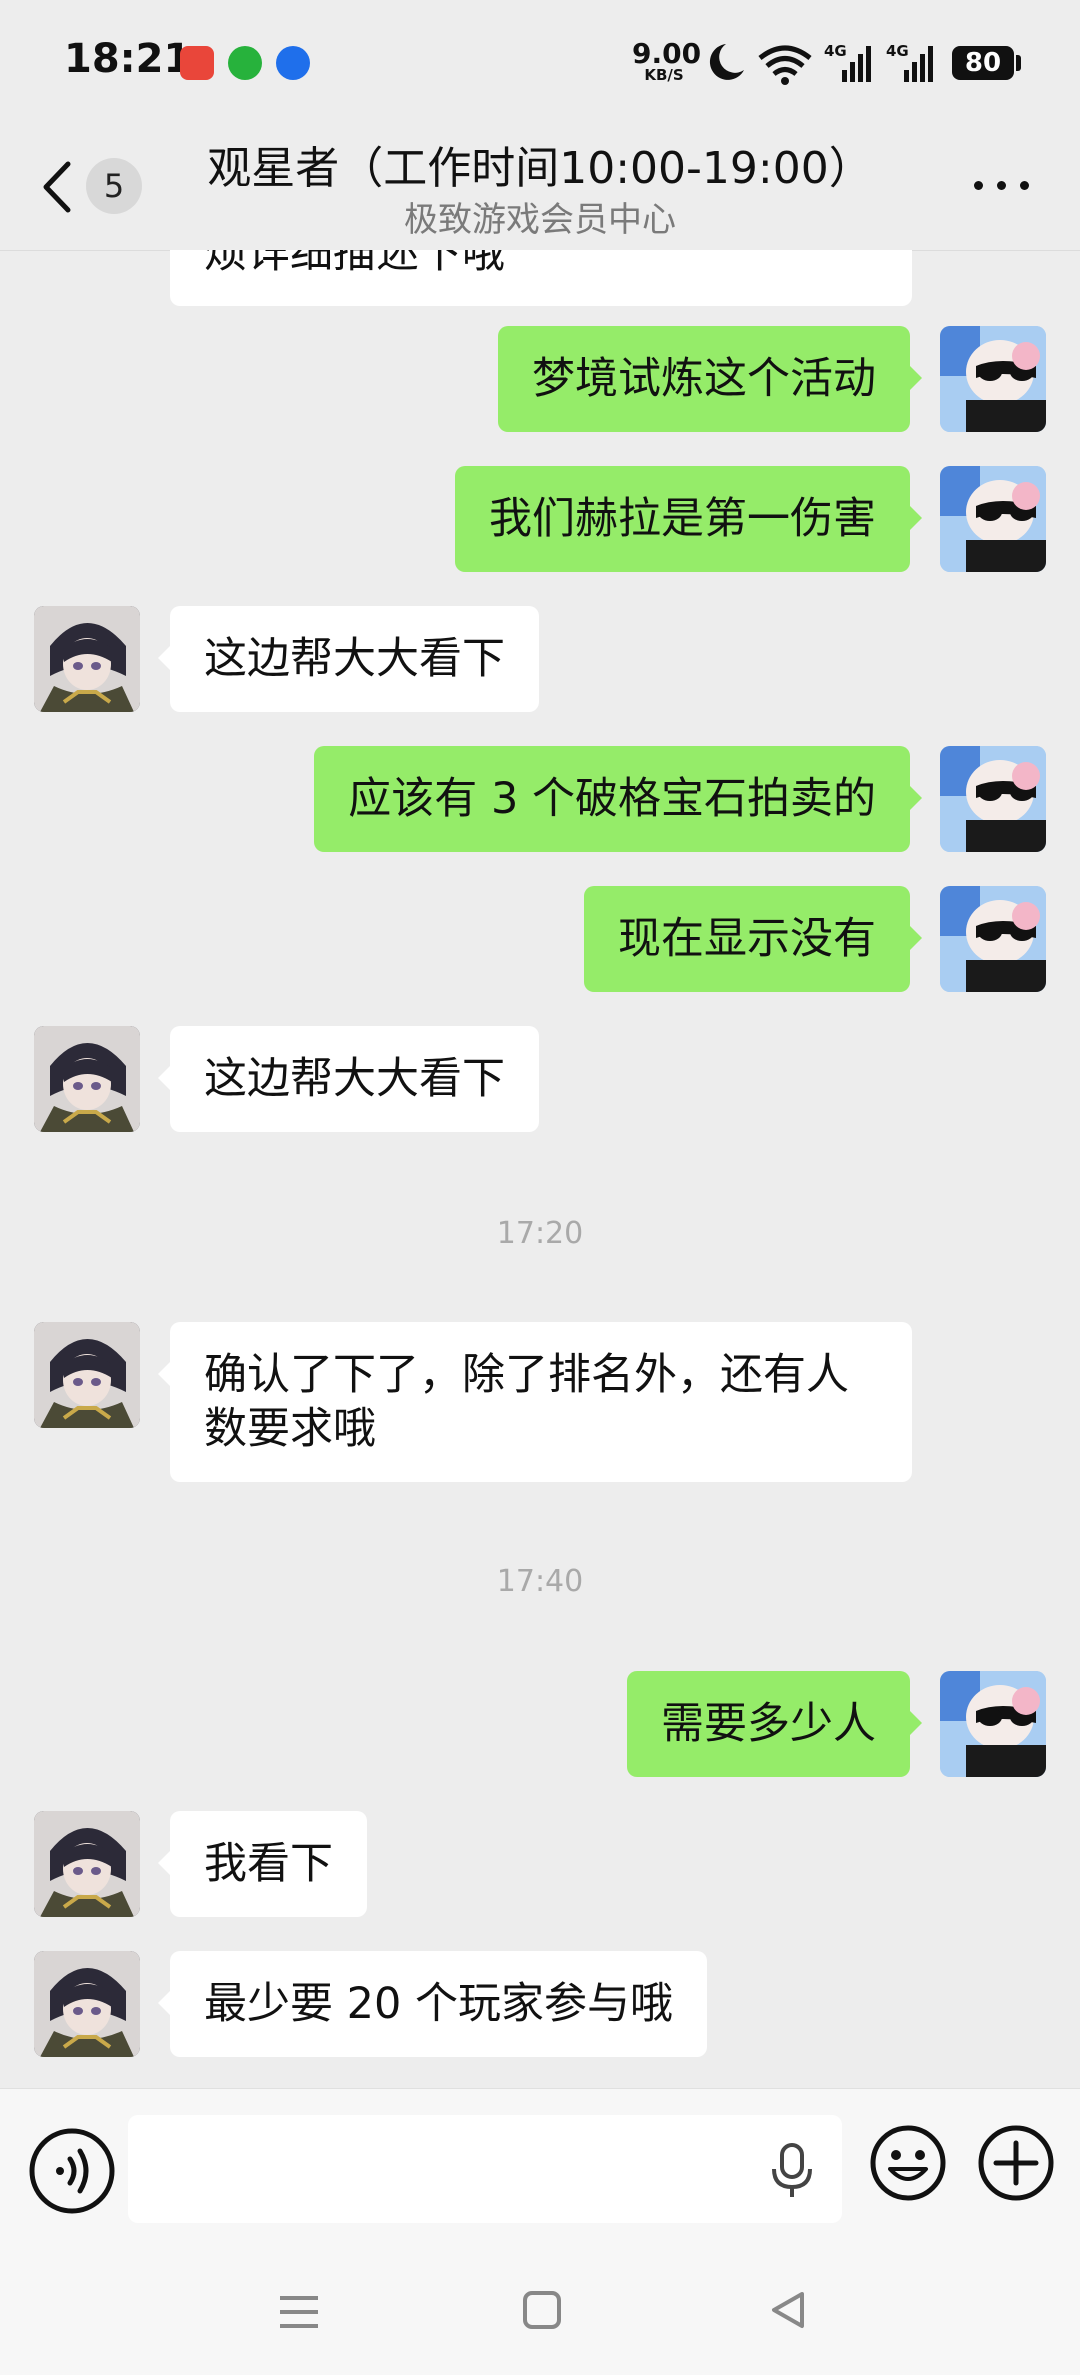 This screenshot has height=2375, width=1080. I want to click on battery-level: 80, so click(983, 63).